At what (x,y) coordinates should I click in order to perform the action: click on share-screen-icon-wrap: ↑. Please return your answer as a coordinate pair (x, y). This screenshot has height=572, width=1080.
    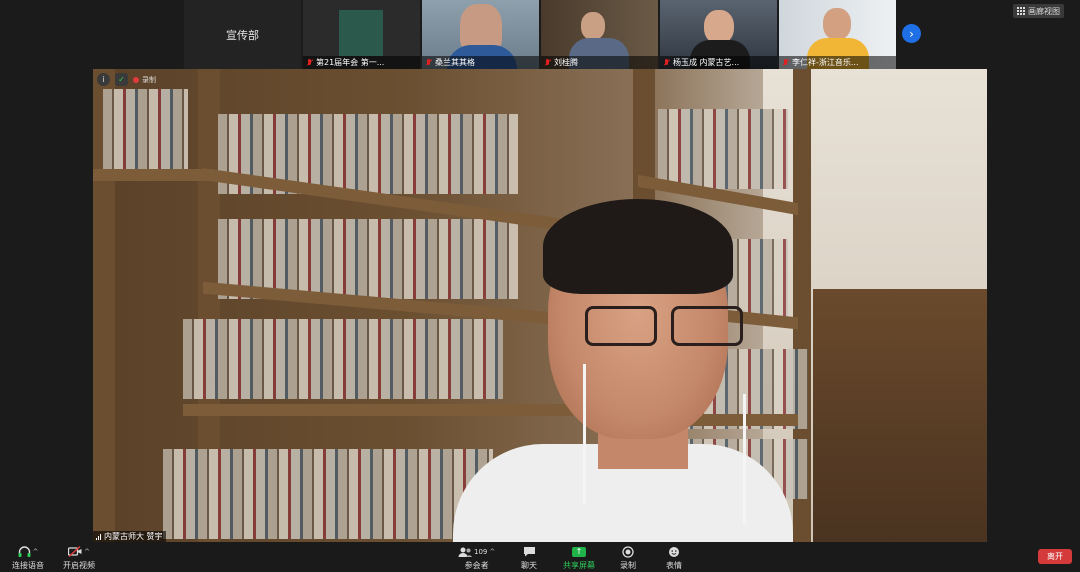
    Looking at the image, I should click on (579, 551).